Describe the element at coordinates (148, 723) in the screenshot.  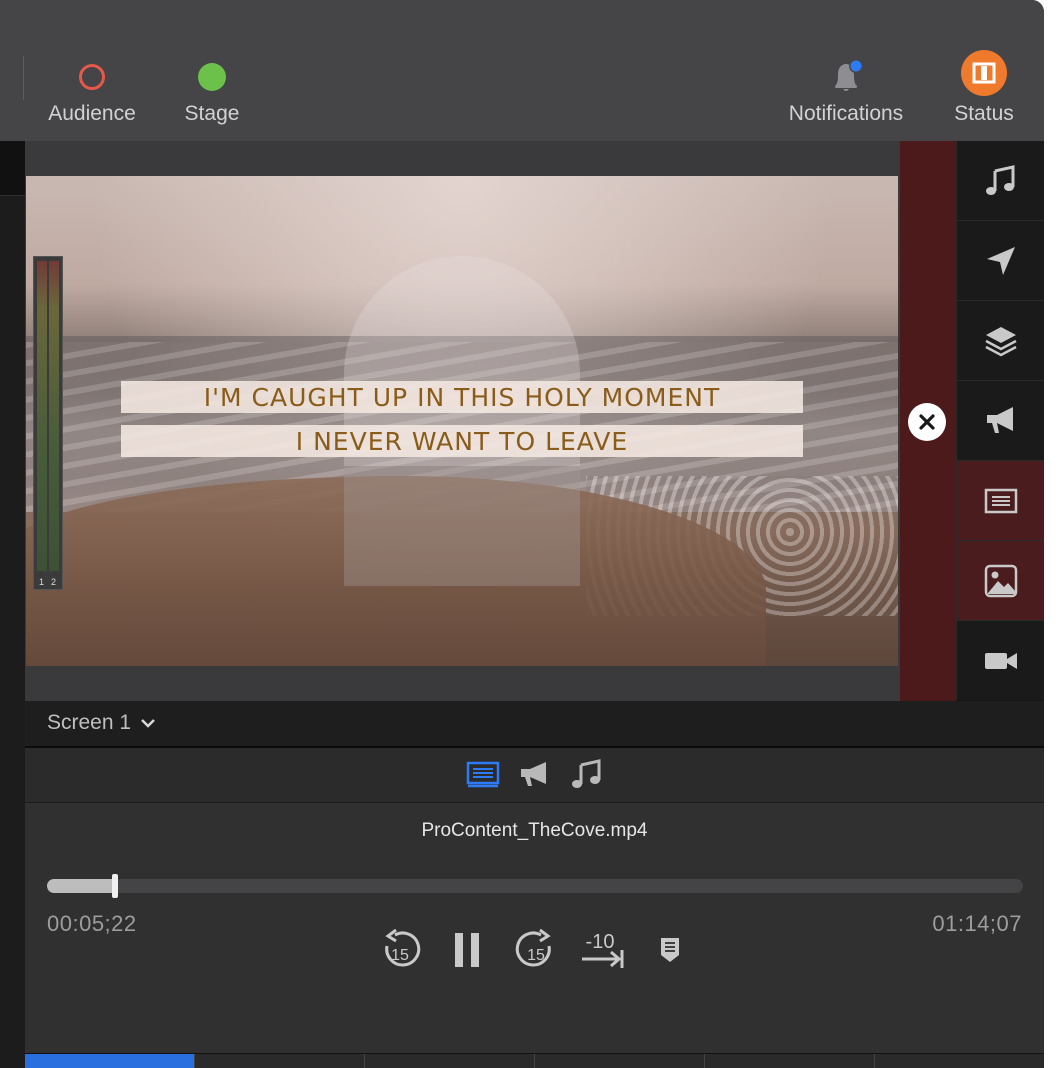
I see `chevron-down-icon` at that location.